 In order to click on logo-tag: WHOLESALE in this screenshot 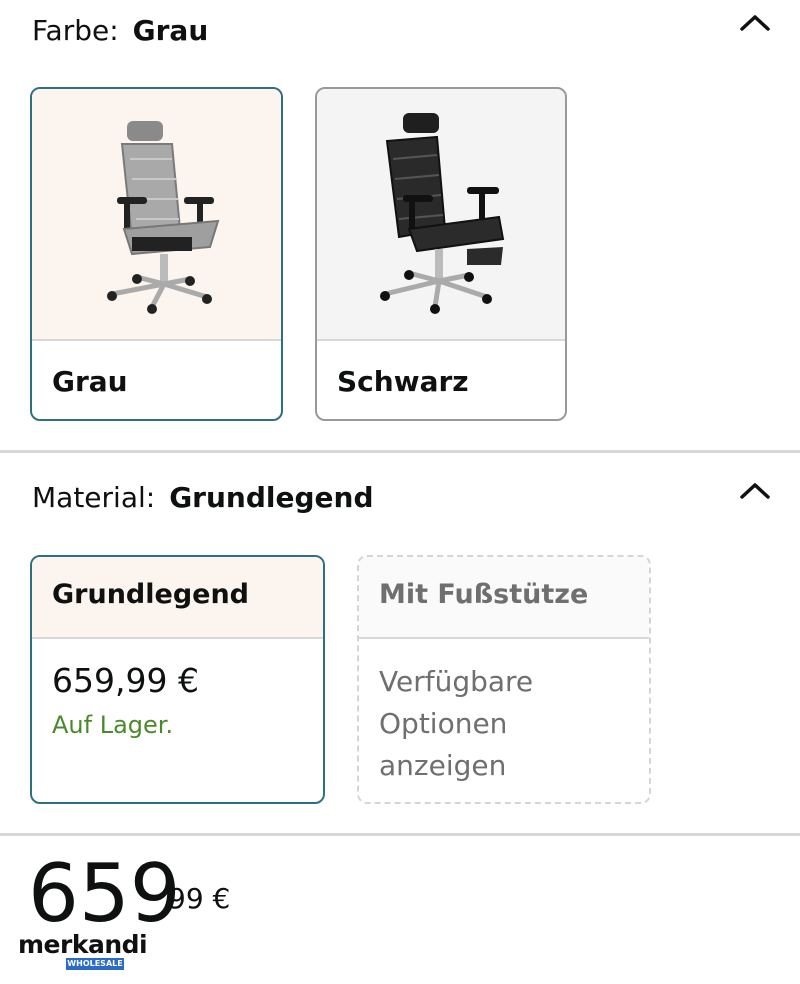, I will do `click(95, 964)`.